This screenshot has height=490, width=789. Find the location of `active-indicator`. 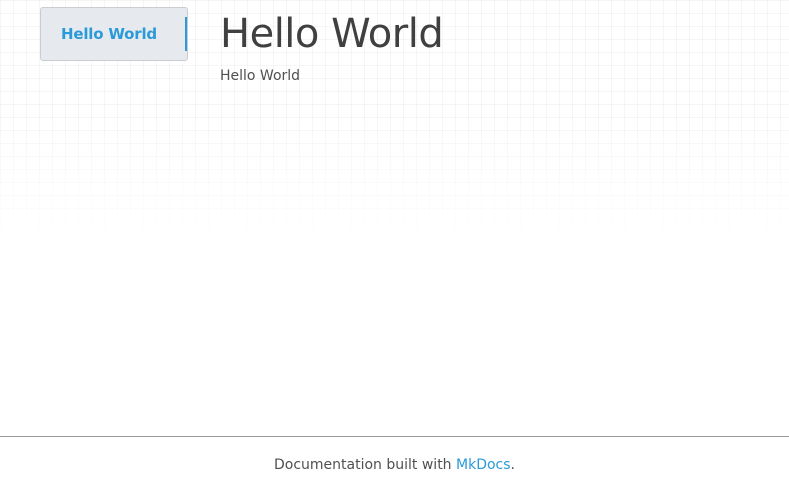

active-indicator is located at coordinates (186, 34).